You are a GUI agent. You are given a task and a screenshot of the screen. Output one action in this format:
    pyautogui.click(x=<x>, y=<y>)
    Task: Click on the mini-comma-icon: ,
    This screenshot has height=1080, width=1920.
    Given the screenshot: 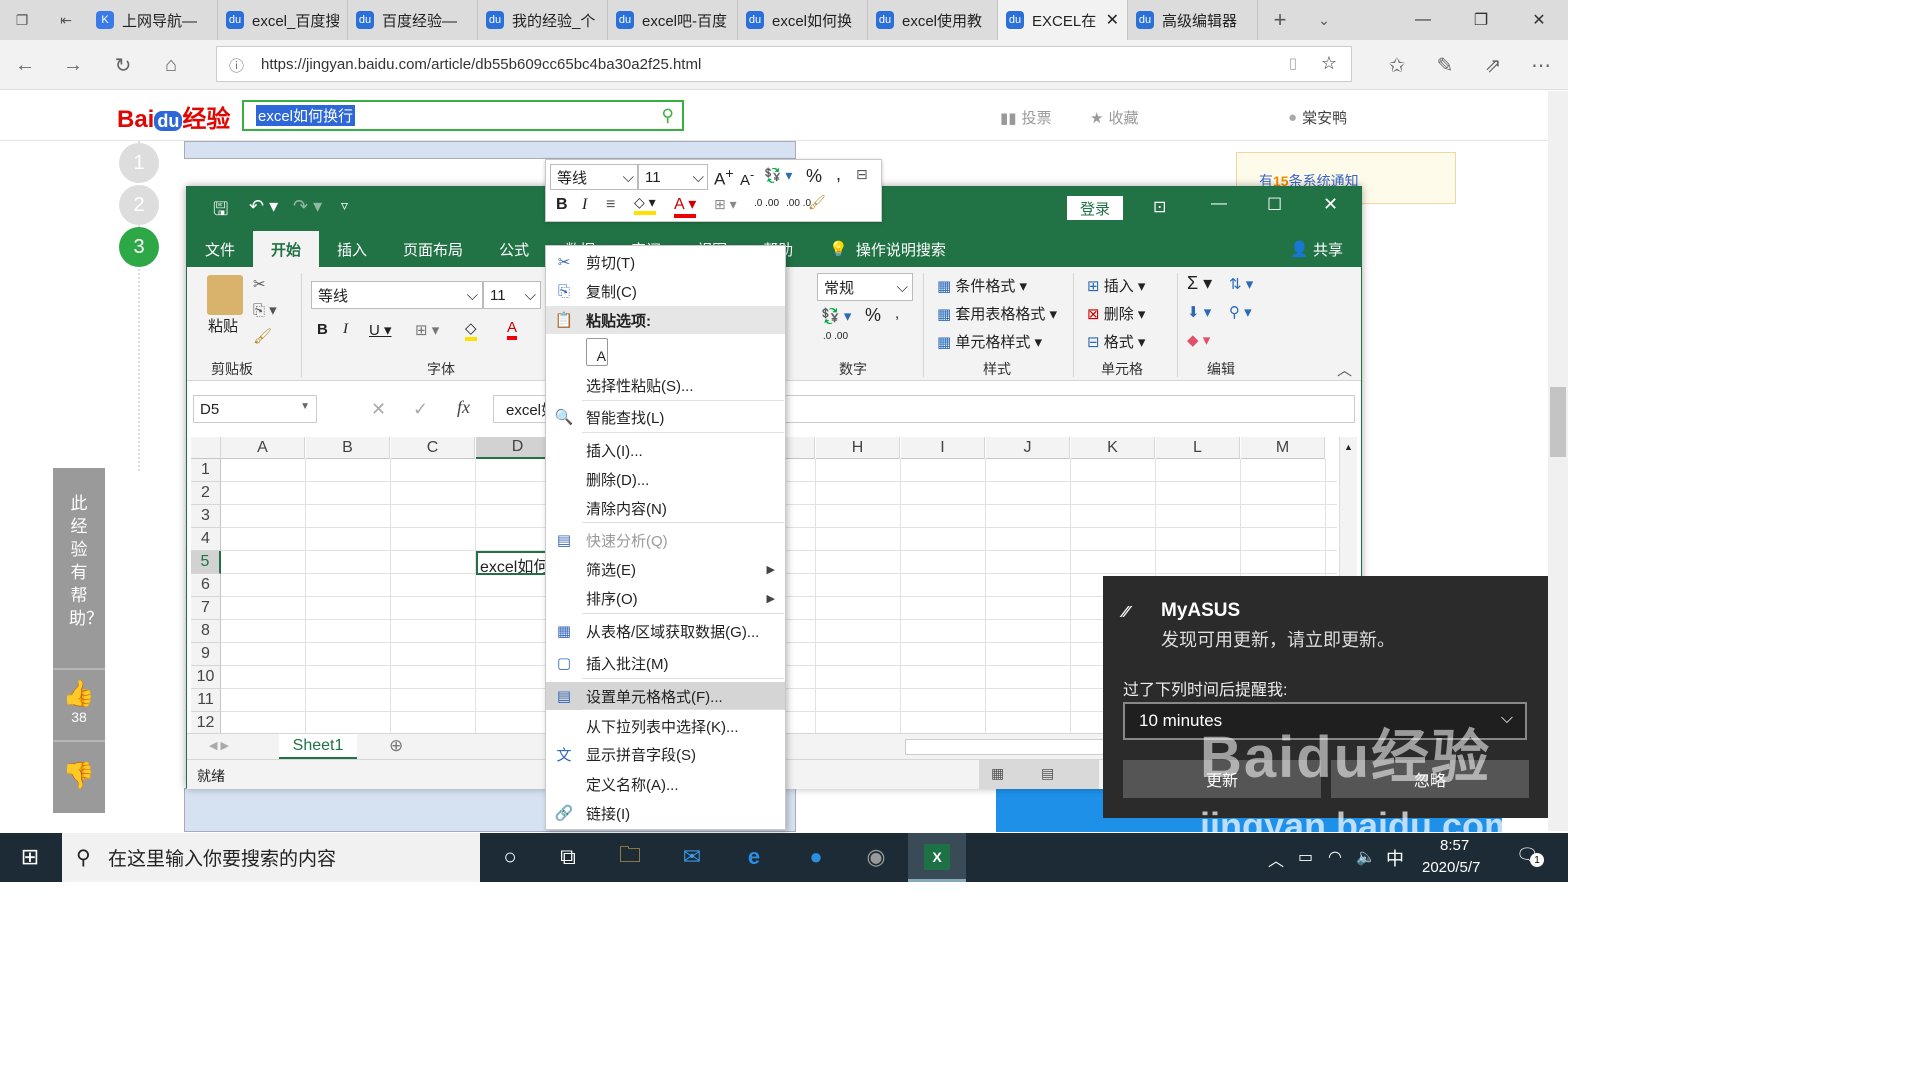 What is the action you would take?
    pyautogui.click(x=838, y=174)
    